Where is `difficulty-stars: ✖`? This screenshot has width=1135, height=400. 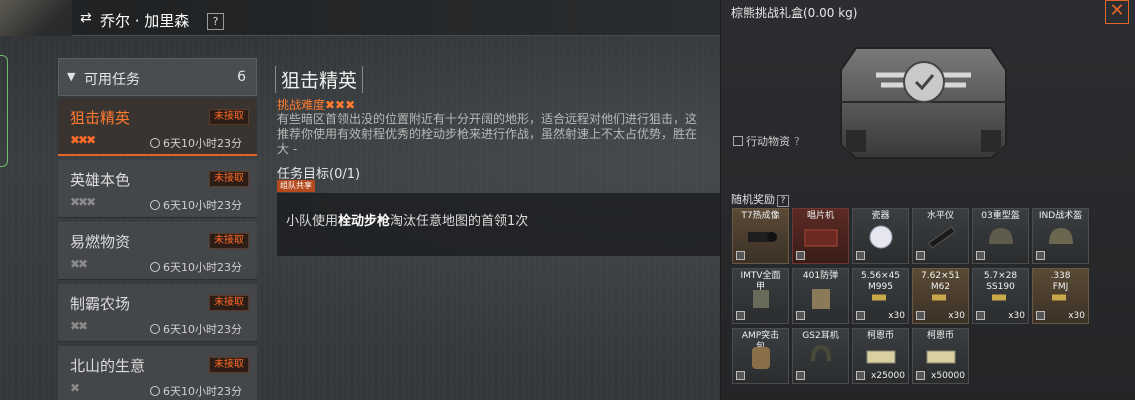
difficulty-stars: ✖ is located at coordinates (75, 388).